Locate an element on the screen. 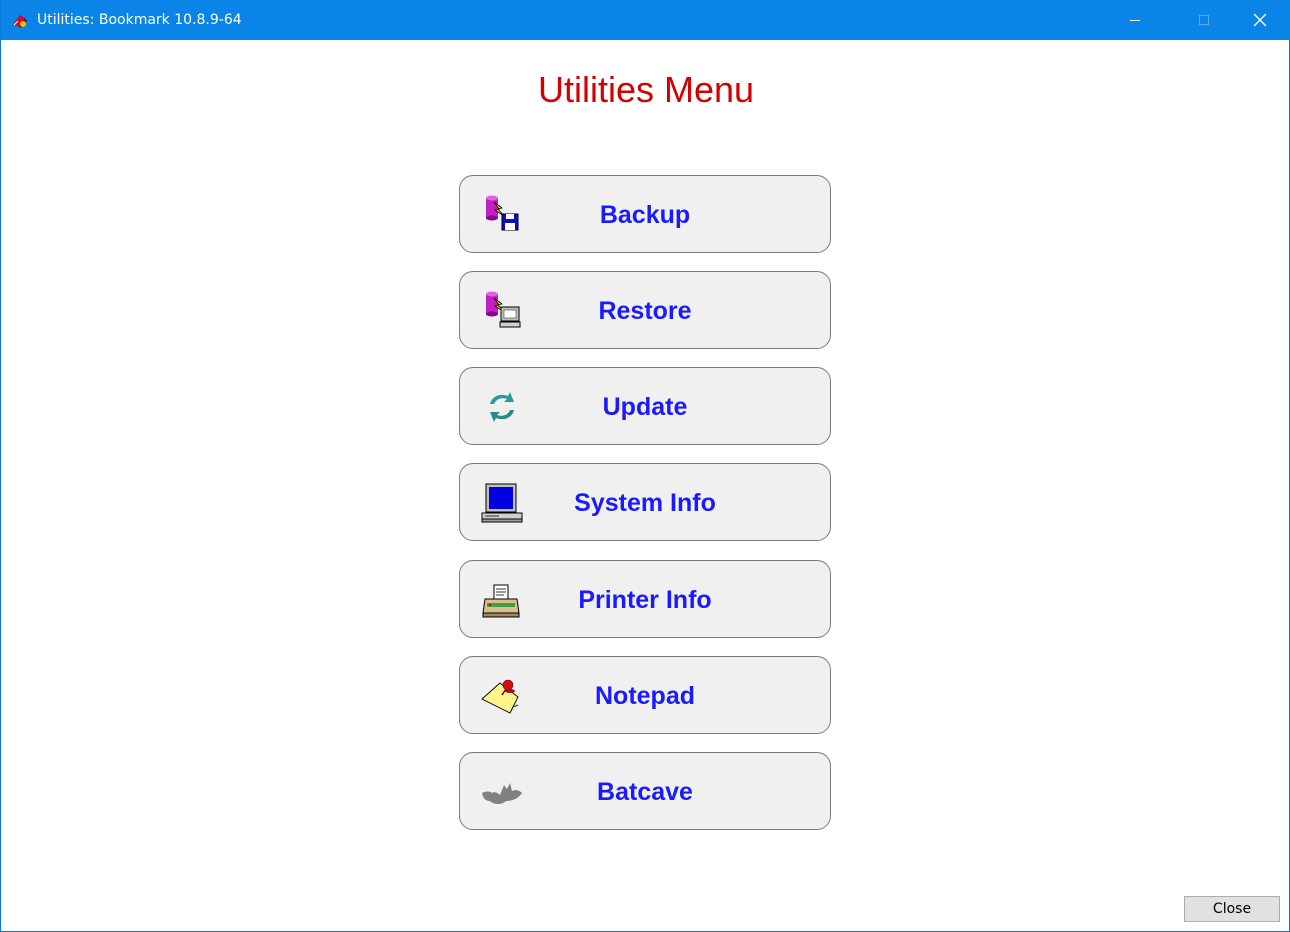 This screenshot has height=932, width=1290. notepad-label: Notepad is located at coordinates (645, 696).